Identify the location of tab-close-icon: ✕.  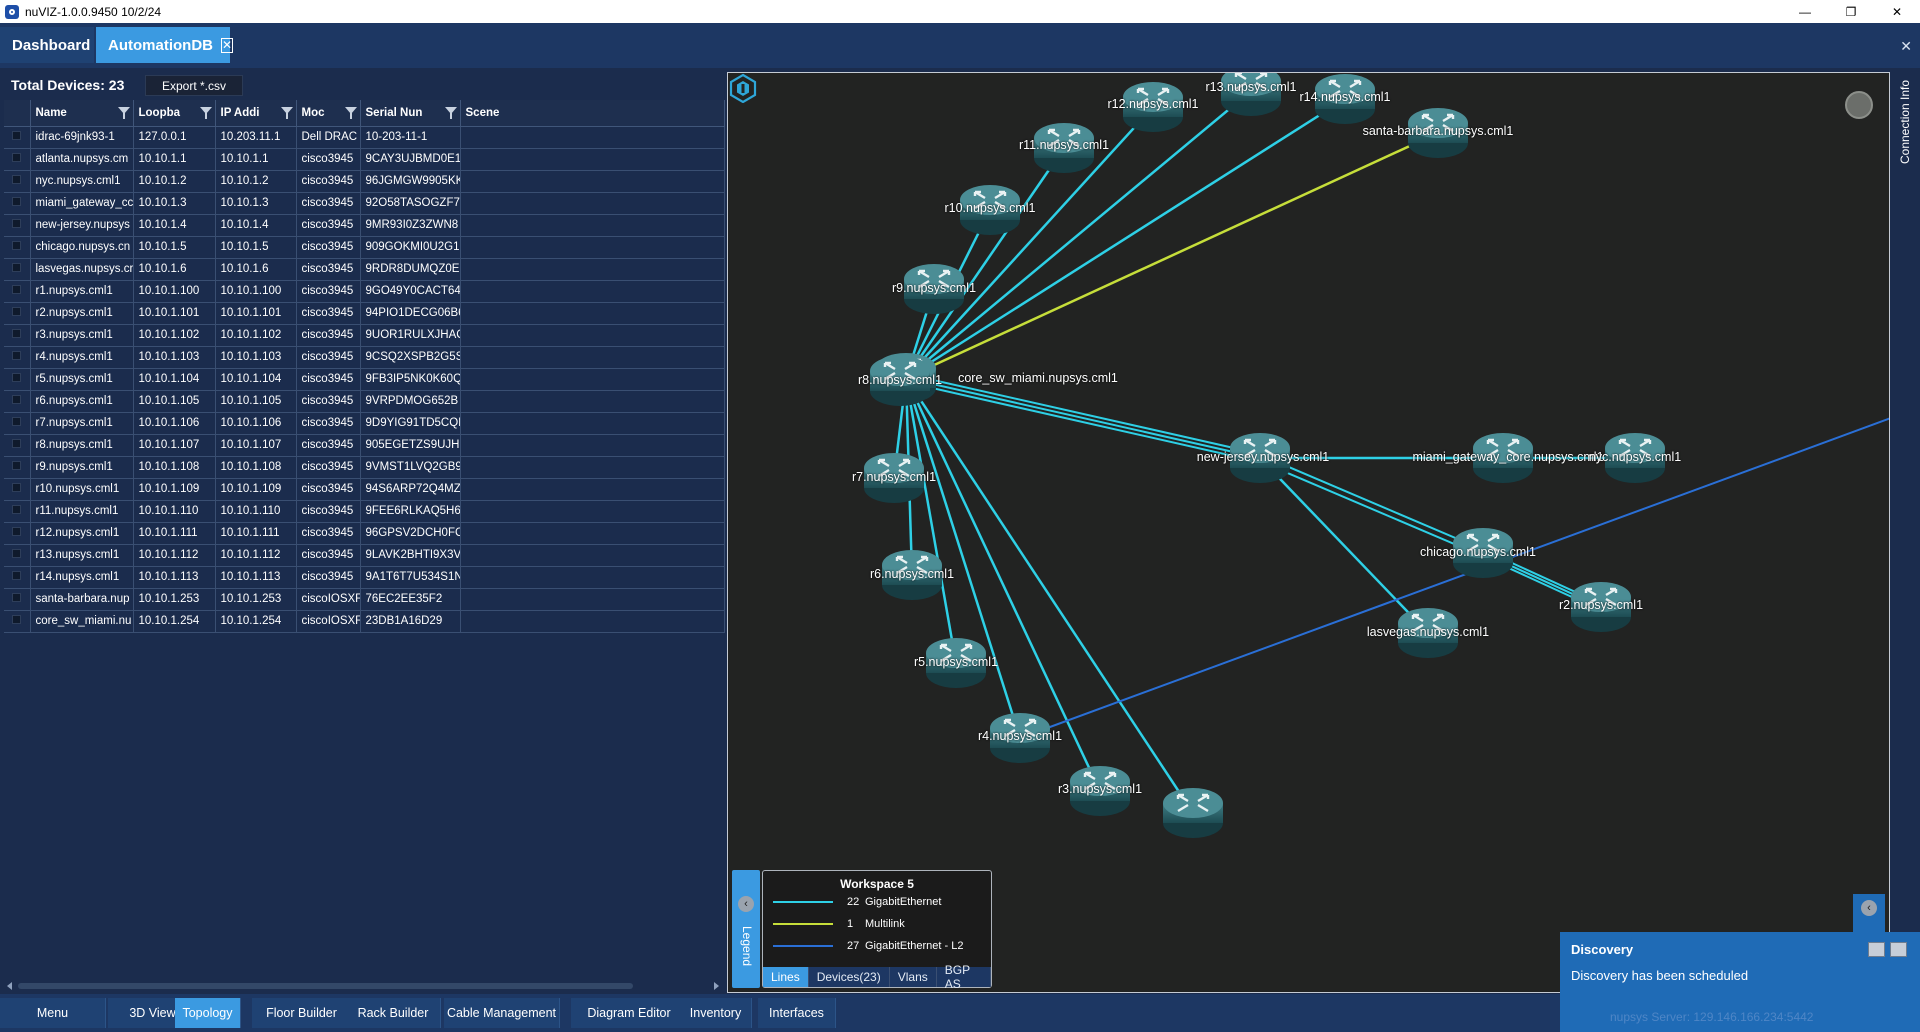
(227, 45).